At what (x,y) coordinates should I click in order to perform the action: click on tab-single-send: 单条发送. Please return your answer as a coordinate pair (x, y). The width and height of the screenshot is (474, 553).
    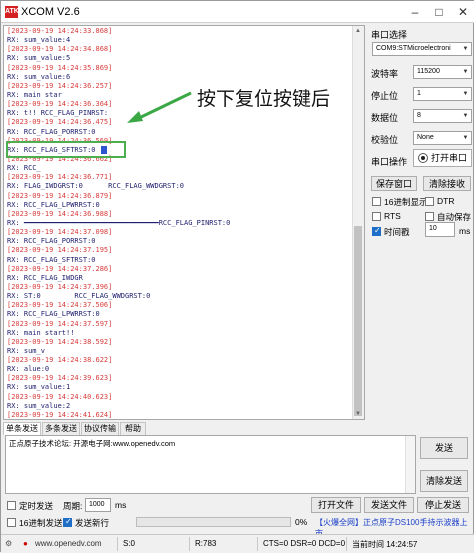
    Looking at the image, I should click on (22, 428).